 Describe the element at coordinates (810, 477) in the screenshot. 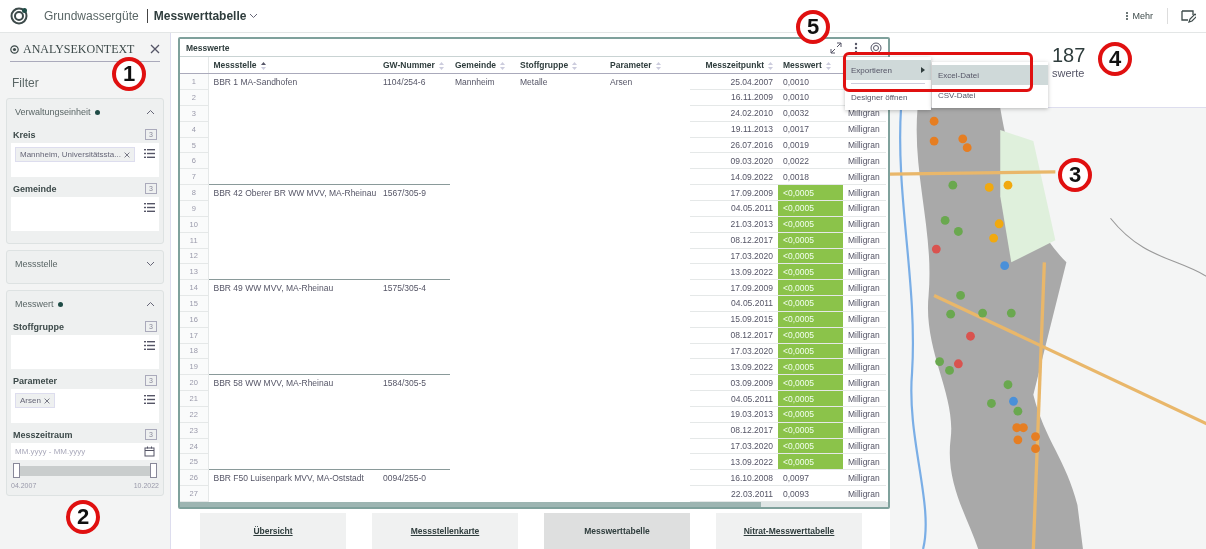

I see `table-cell: 0,0097` at that location.